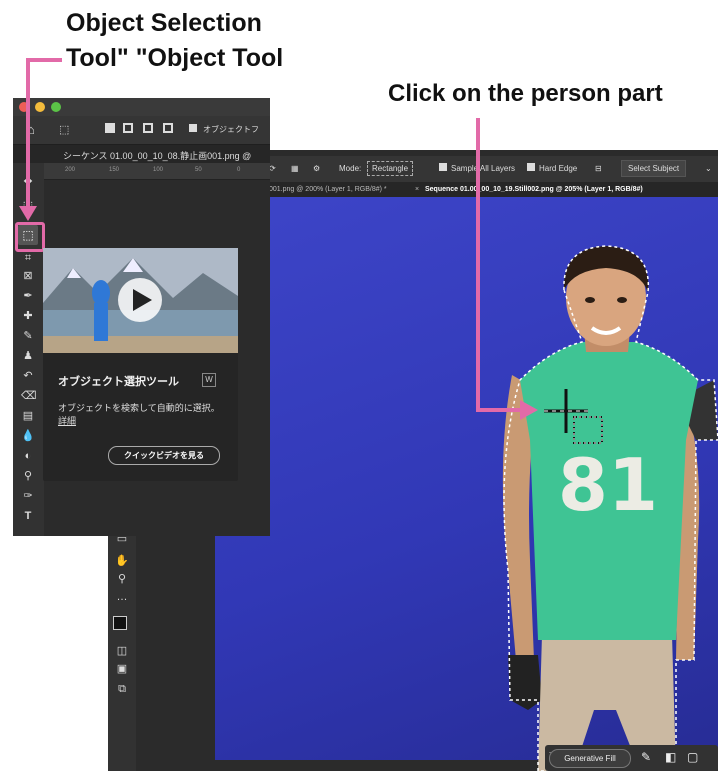 This screenshot has width=718, height=771. I want to click on healing-brush-tool-icon: ✚, so click(28, 316).